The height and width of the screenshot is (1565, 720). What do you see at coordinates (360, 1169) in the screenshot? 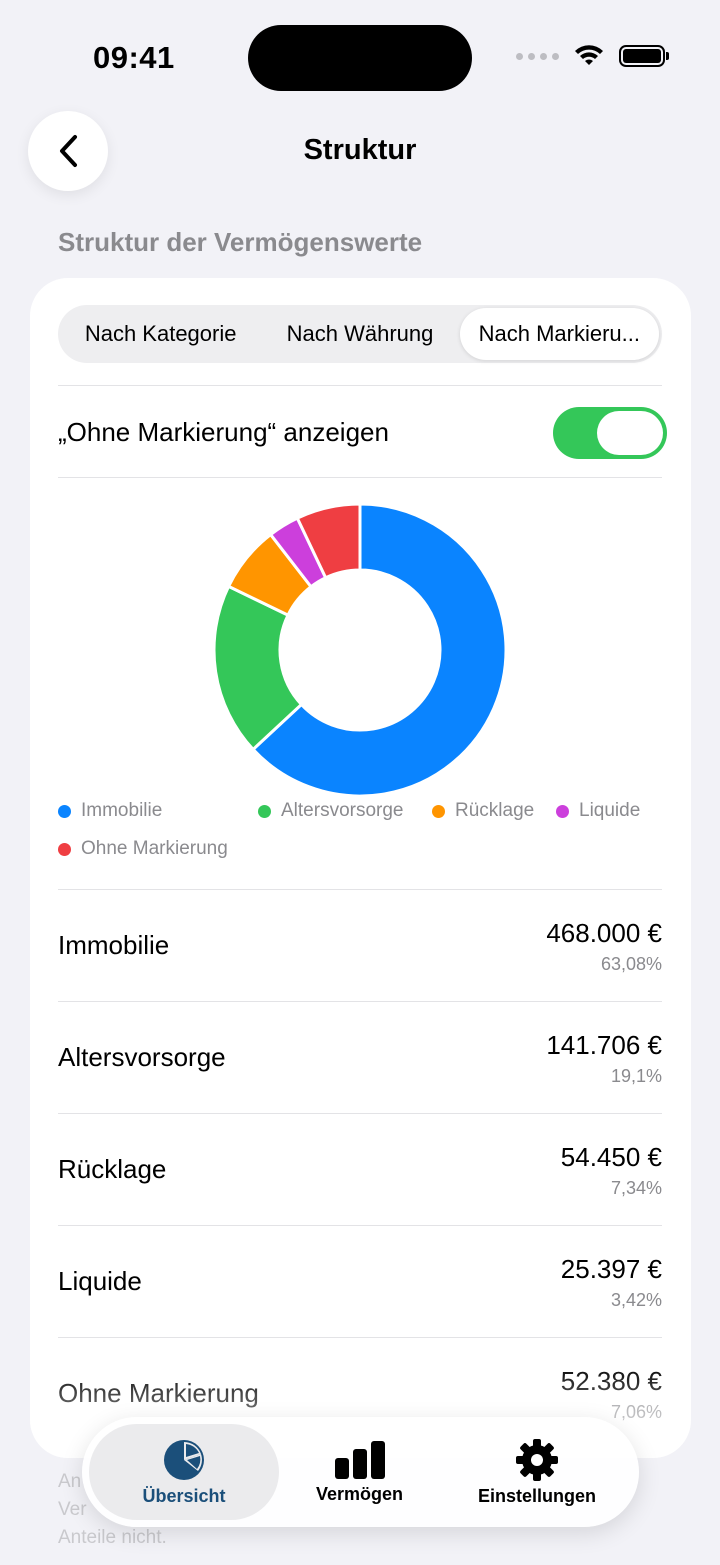
I see `list-item: Rücklage 54.450 € 7,34%` at bounding box center [360, 1169].